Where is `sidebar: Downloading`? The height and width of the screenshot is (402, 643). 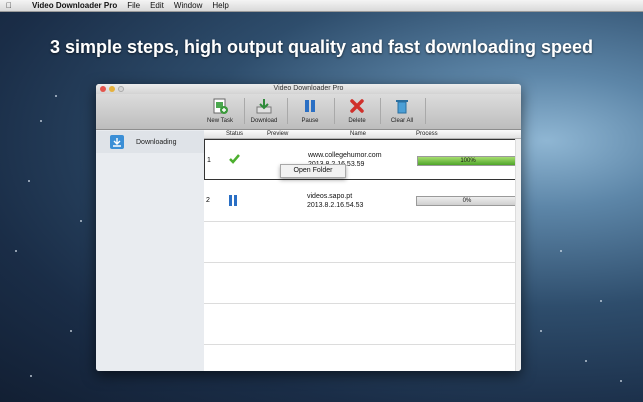 sidebar: Downloading is located at coordinates (150, 250).